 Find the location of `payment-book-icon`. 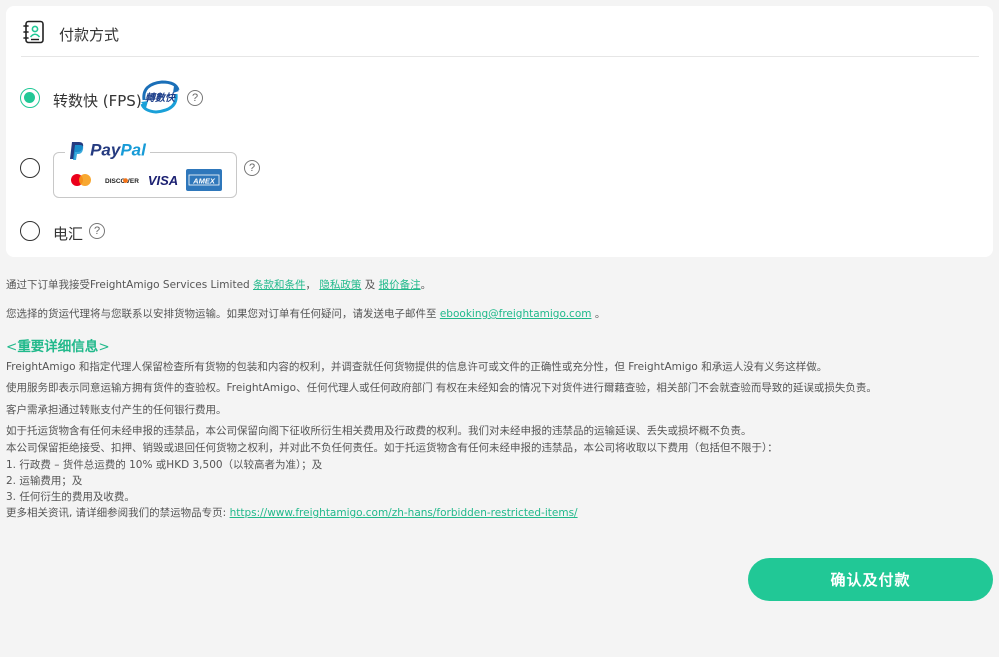

payment-book-icon is located at coordinates (34, 32).